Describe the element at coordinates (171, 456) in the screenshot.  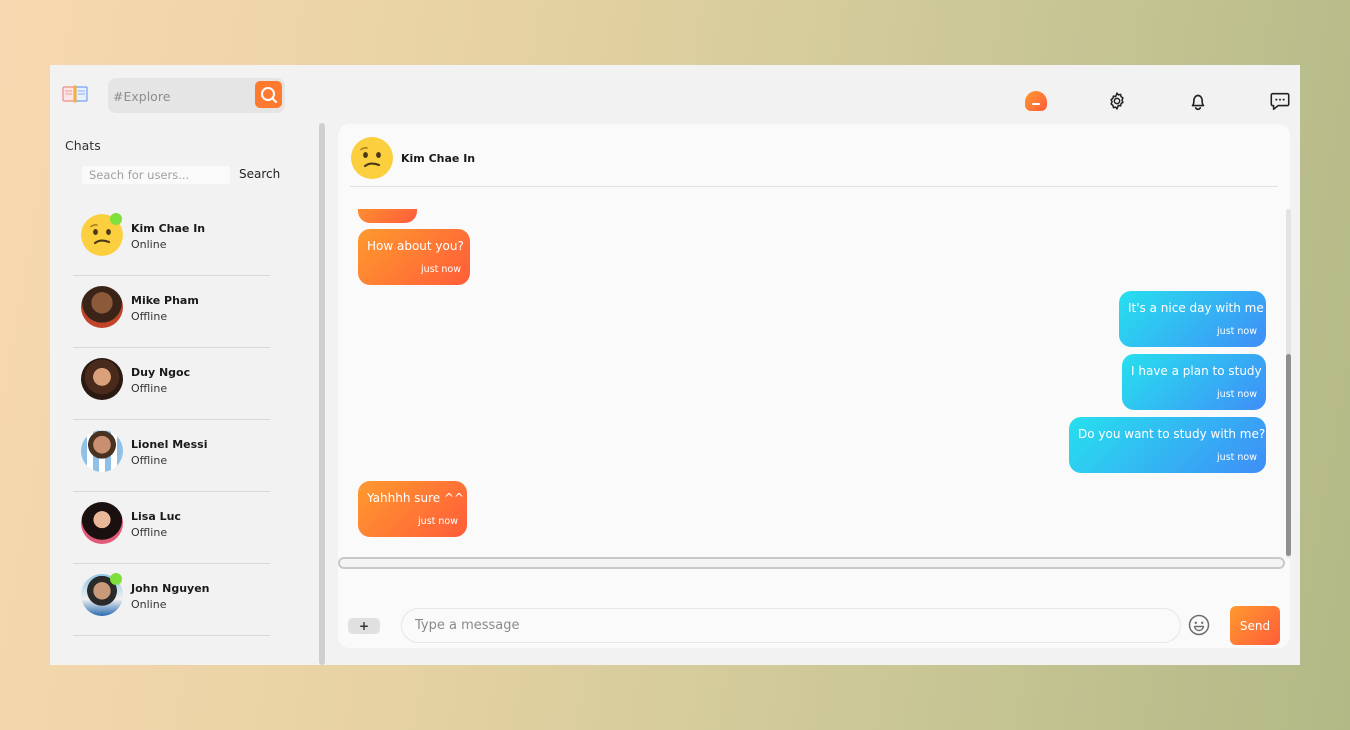
I see `contact-item-lionel-messi: Lionel Messi Offline` at that location.